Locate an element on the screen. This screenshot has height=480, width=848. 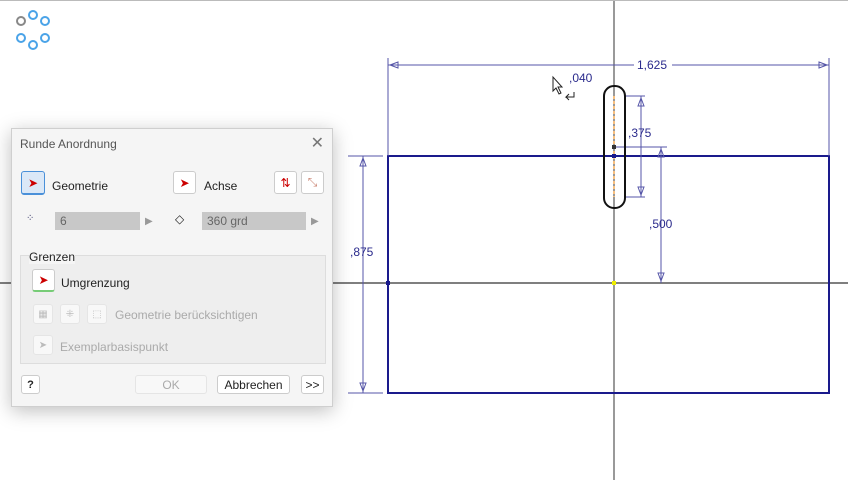
base-point-button: ➤ is located at coordinates (43, 345).